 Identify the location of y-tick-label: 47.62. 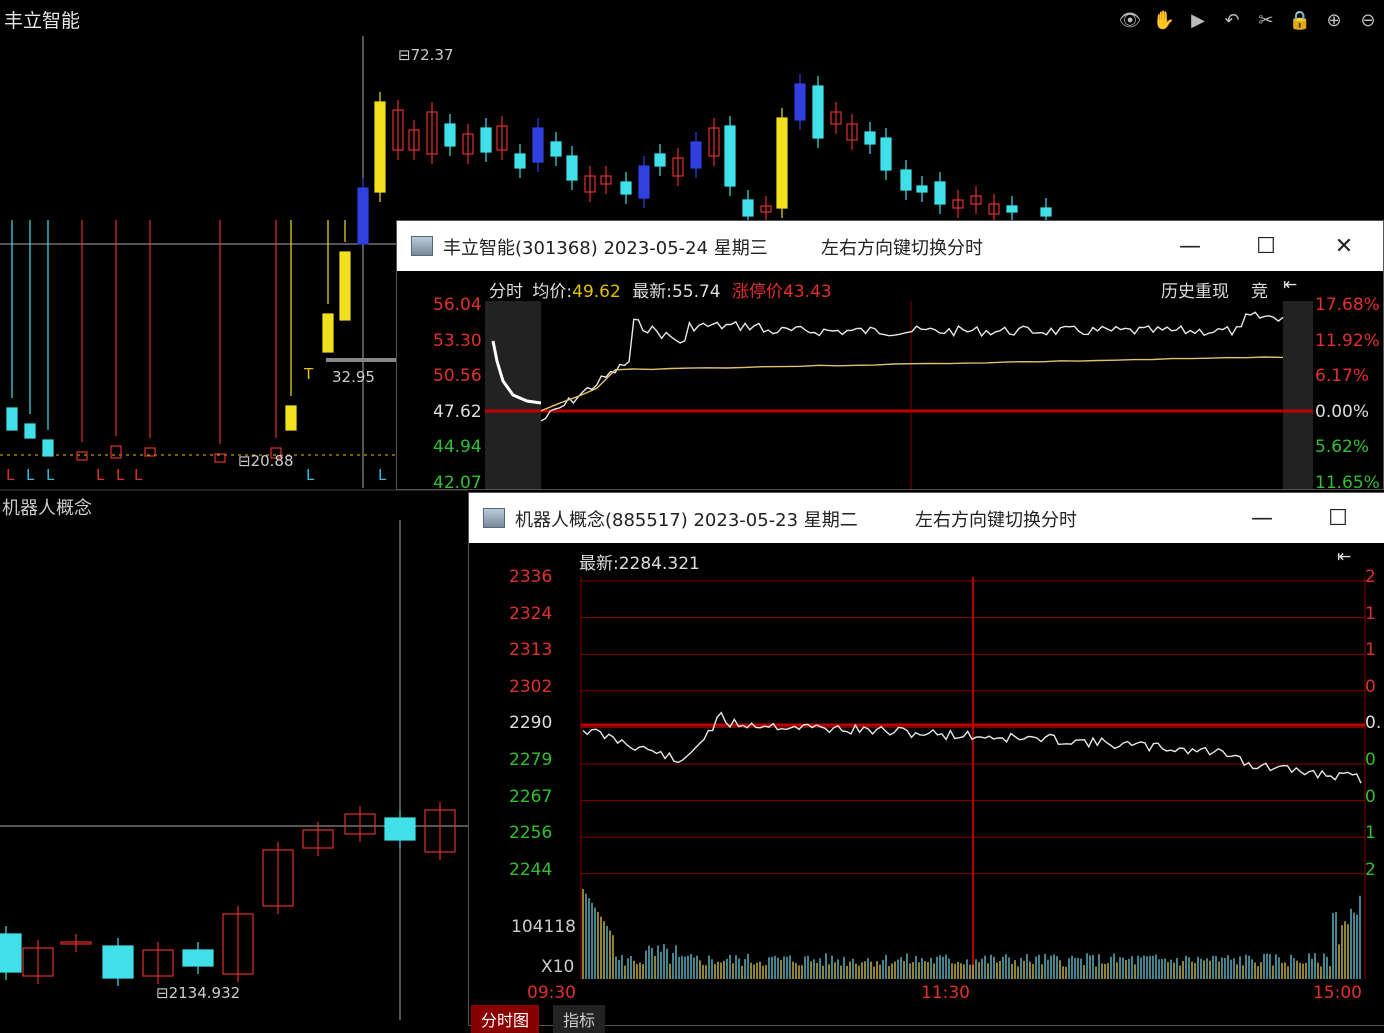
(457, 411).